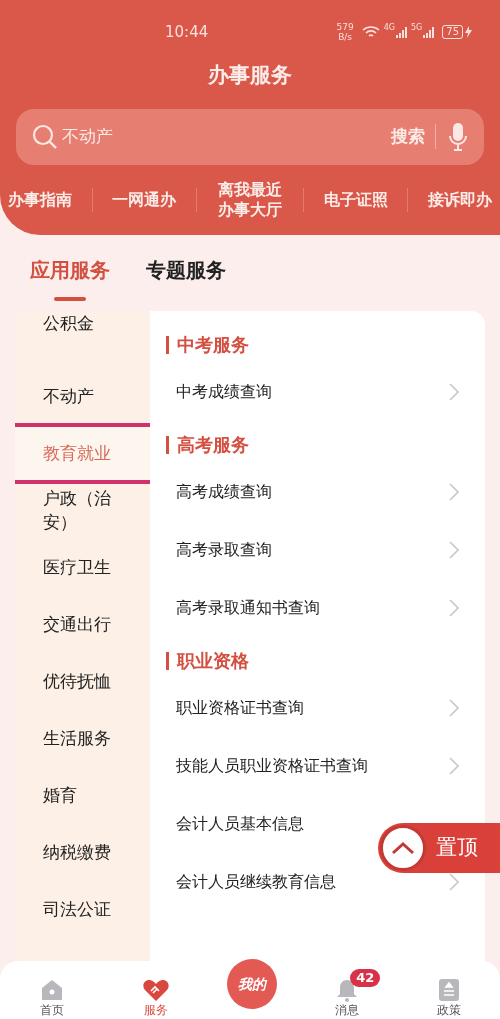 This screenshot has height=1019, width=500. What do you see at coordinates (82, 510) in the screenshot?
I see `category-item: 户政（治安）` at bounding box center [82, 510].